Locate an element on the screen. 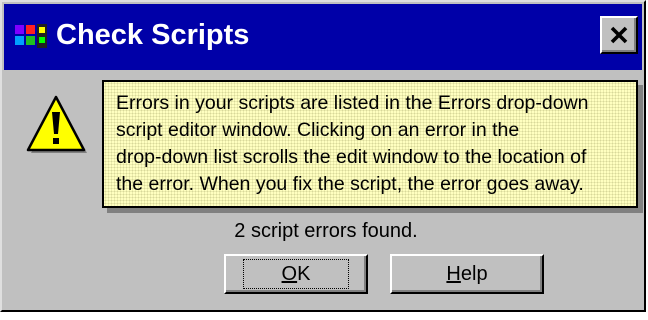 Image resolution: width=648 pixels, height=320 pixels. close-button is located at coordinates (619, 35).